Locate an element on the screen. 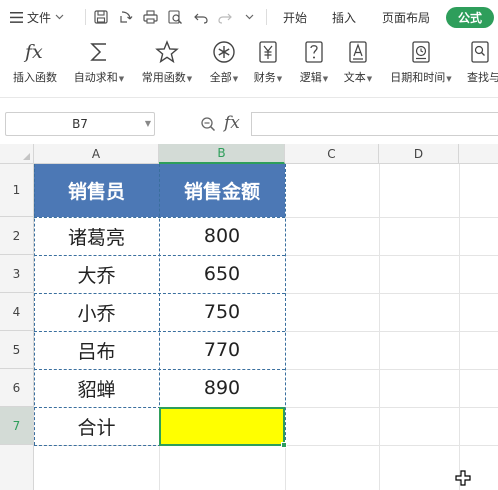 This screenshot has width=498, height=490. cell-b7-active is located at coordinates (222, 426).